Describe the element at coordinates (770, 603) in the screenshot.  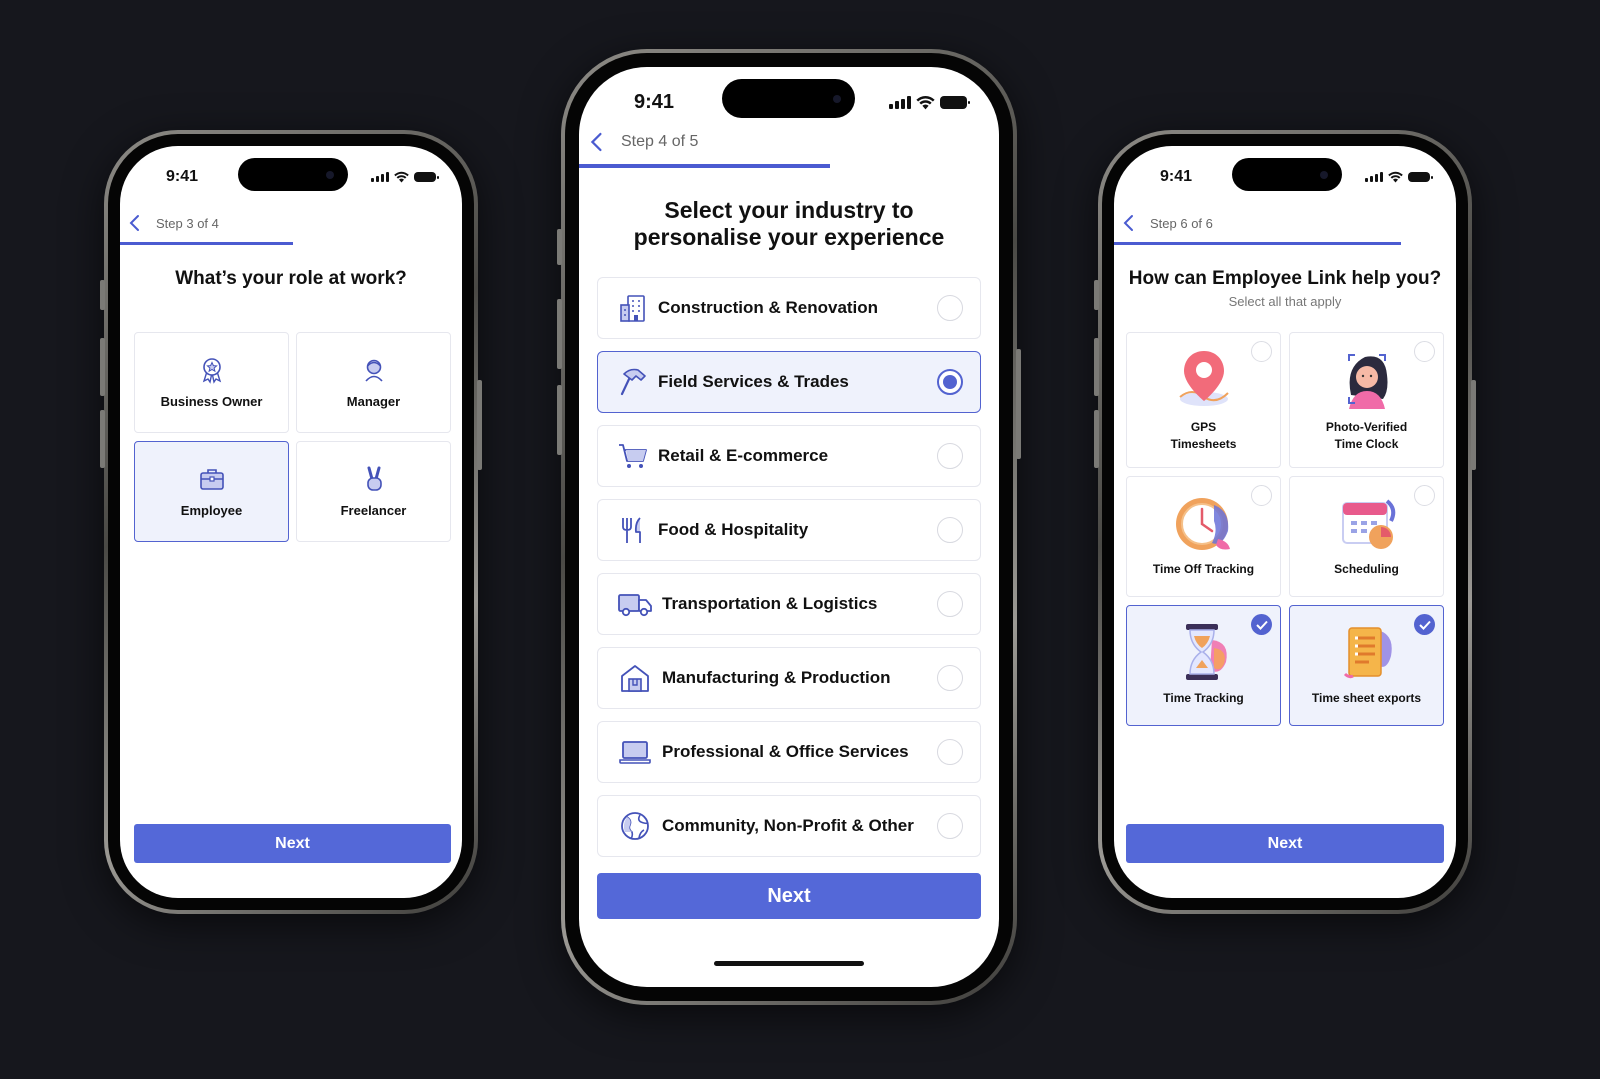
I see `option-label: Transportation & Logistics` at that location.